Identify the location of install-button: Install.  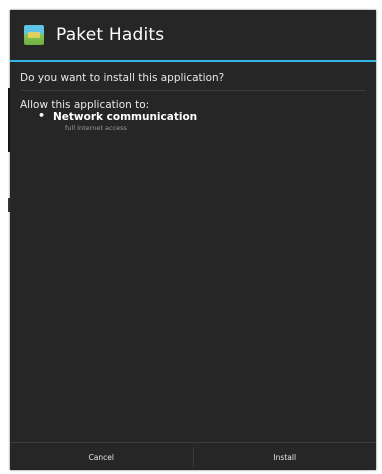
(285, 457).